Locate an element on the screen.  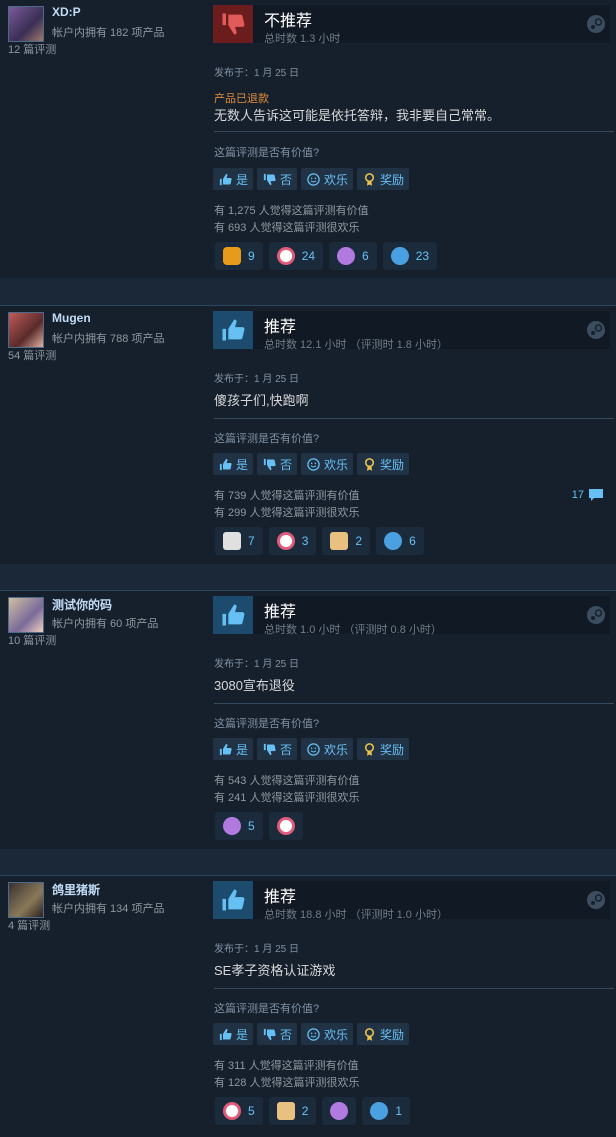
award-clown-icon is located at coordinates (285, 541).